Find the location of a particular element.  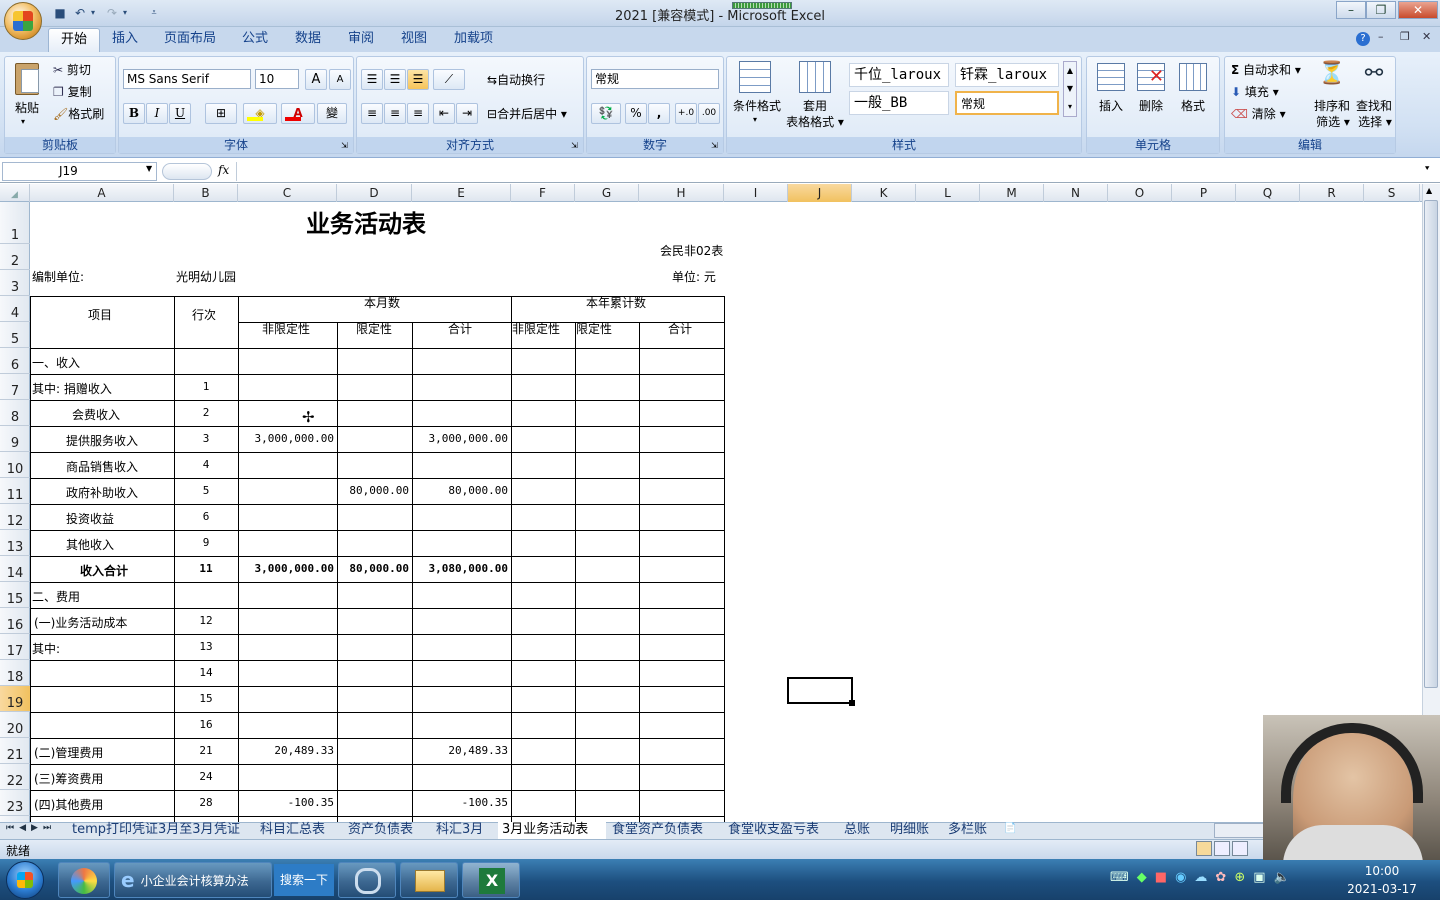

column-header-n: N is located at coordinates (1076, 193).